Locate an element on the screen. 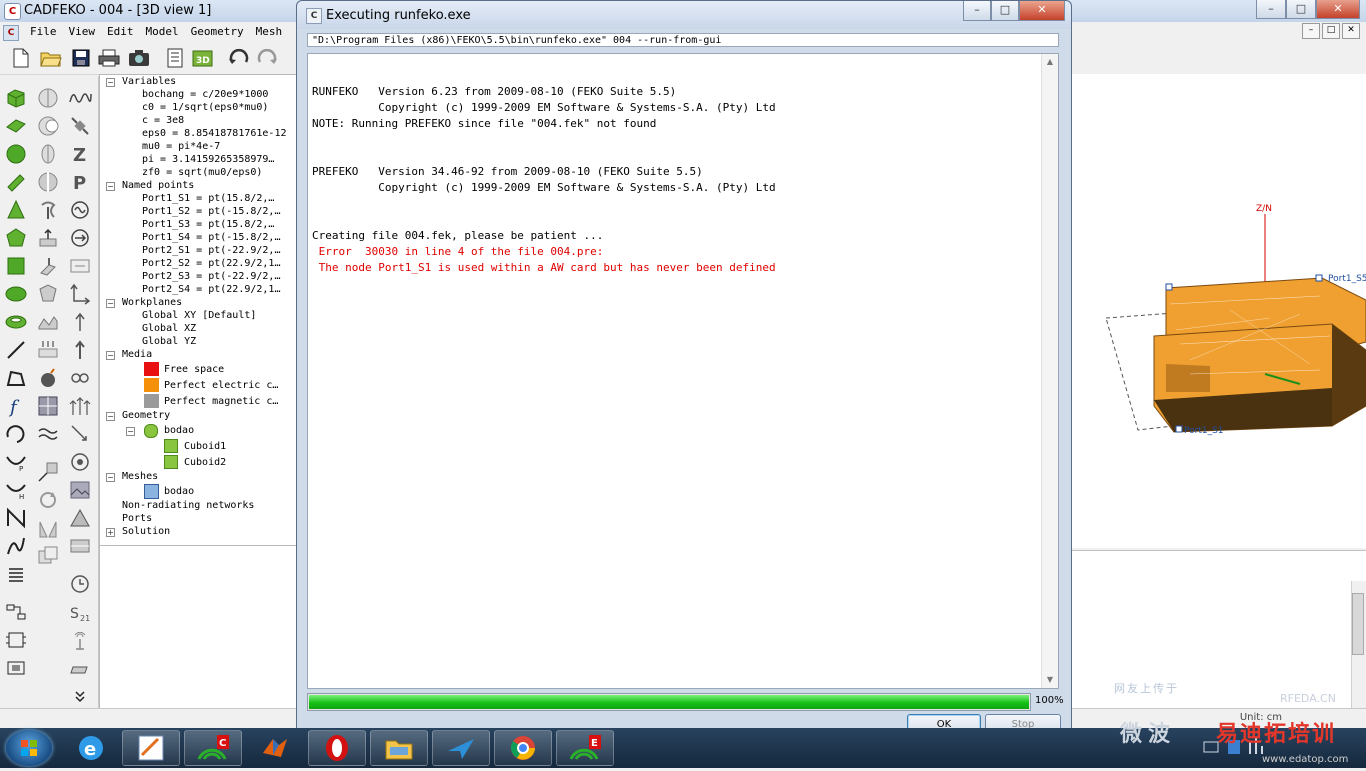 The height and width of the screenshot is (771, 1366). menu-edit: Edit is located at coordinates (120, 31).